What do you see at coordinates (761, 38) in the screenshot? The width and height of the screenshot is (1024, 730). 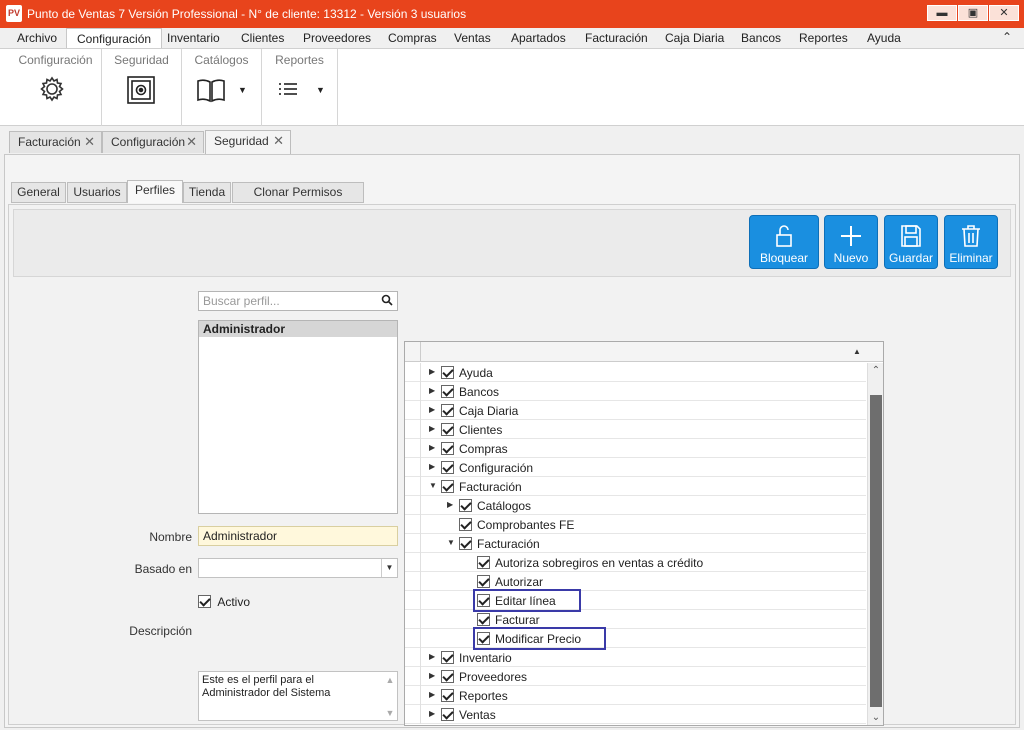 I see `menu-bancos: Bancos` at bounding box center [761, 38].